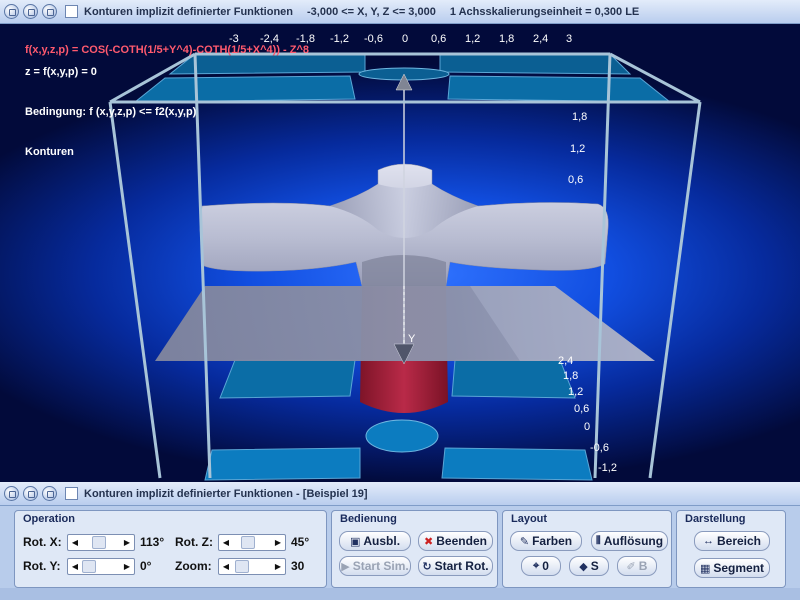  Describe the element at coordinates (536, 565) in the screenshot. I see `crosshair-icon: ⌖` at that location.